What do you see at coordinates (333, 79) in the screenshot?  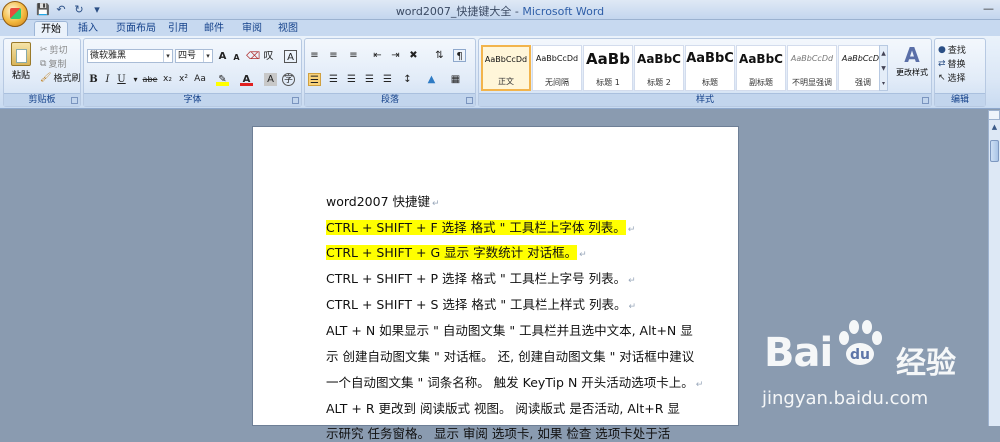 I see `align-center-icon: ☰` at bounding box center [333, 79].